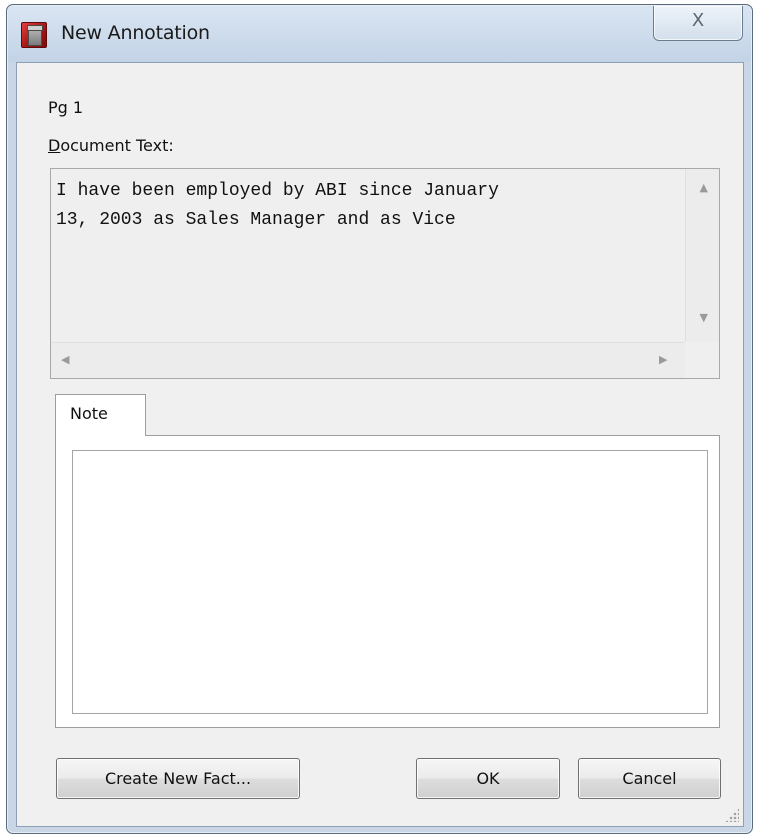  Describe the element at coordinates (698, 20) in the screenshot. I see `close-icon: X` at that location.